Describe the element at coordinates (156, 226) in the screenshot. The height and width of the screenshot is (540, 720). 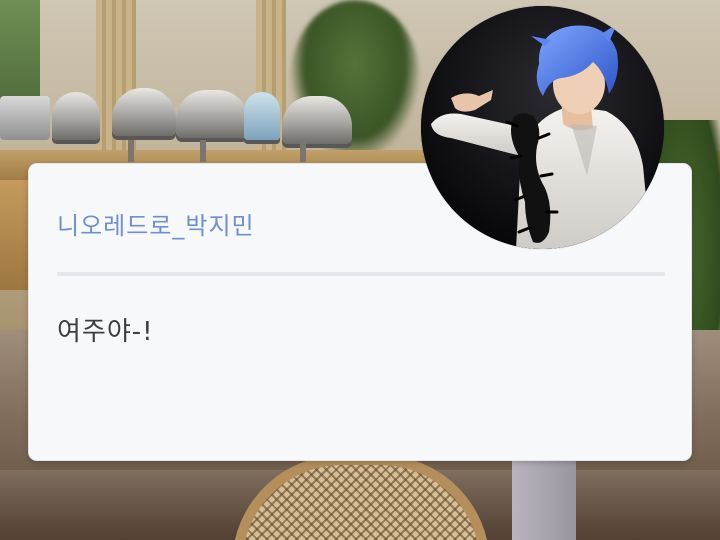
I see `speaker-name: 니오레드로_박지민` at that location.